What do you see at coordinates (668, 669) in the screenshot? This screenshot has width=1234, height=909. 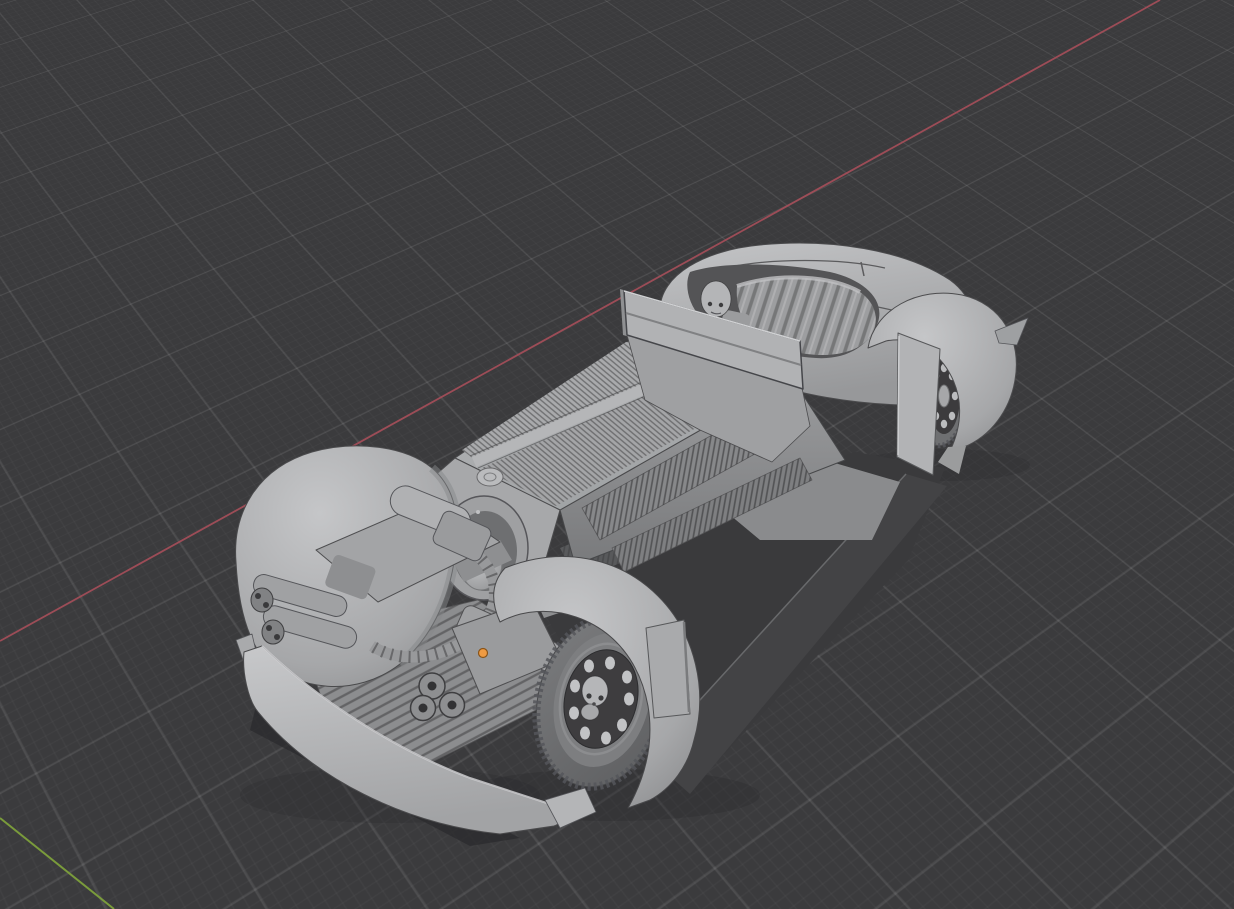 I see `front-fender-skirt` at bounding box center [668, 669].